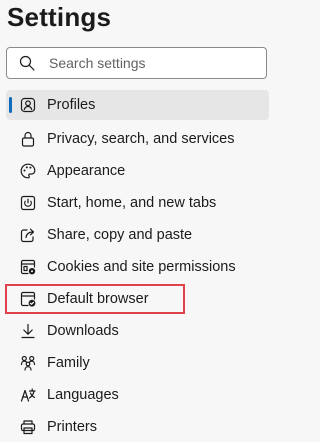  What do you see at coordinates (28, 171) in the screenshot?
I see `palette-icon` at bounding box center [28, 171].